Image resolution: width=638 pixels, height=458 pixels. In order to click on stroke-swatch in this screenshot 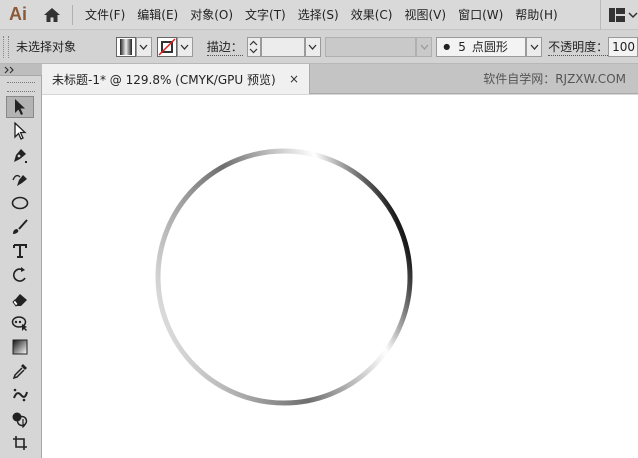, I will do `click(166, 46)`.